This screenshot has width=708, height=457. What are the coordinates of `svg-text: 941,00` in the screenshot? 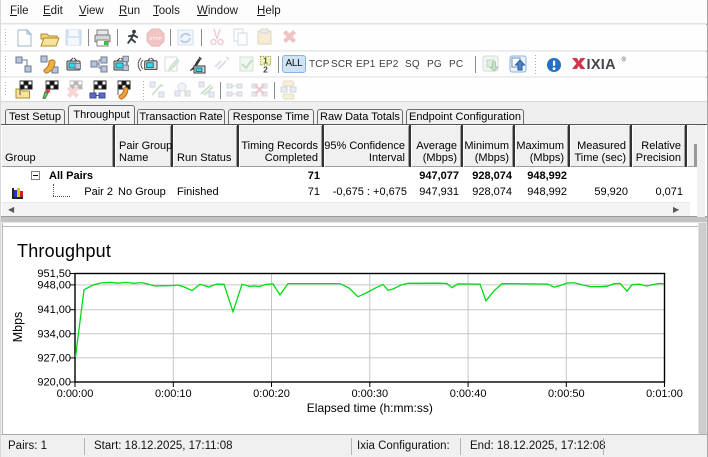 It's located at (54, 310).